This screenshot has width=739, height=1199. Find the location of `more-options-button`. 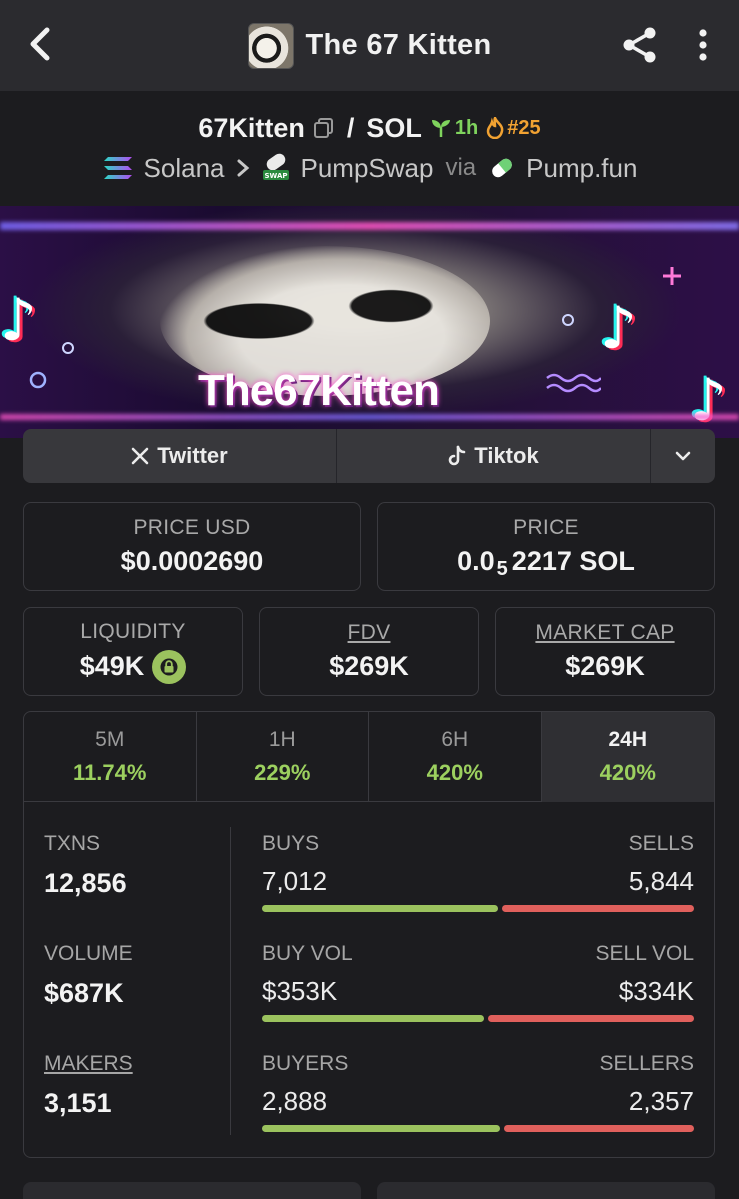

more-options-button is located at coordinates (703, 45).